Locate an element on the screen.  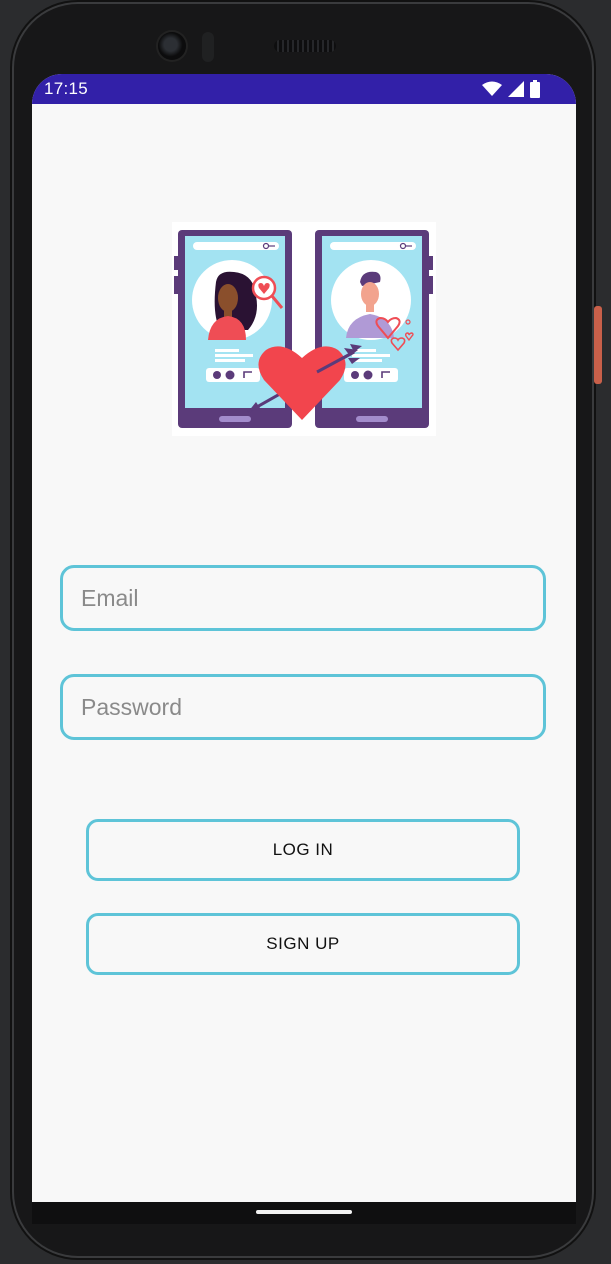
dating-app-illustration is located at coordinates (304, 329).